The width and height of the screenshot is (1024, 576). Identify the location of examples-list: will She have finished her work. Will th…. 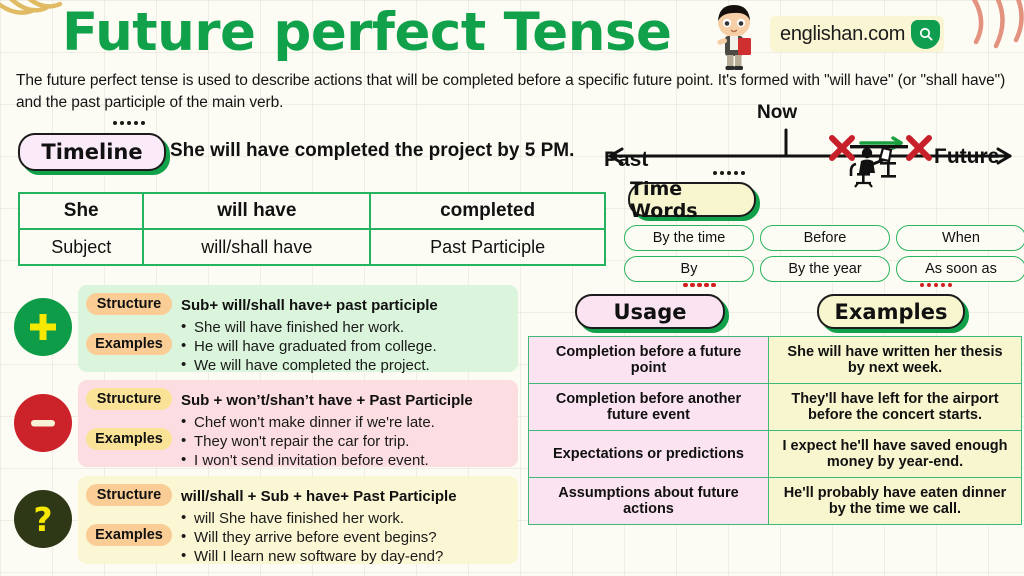
(312, 537).